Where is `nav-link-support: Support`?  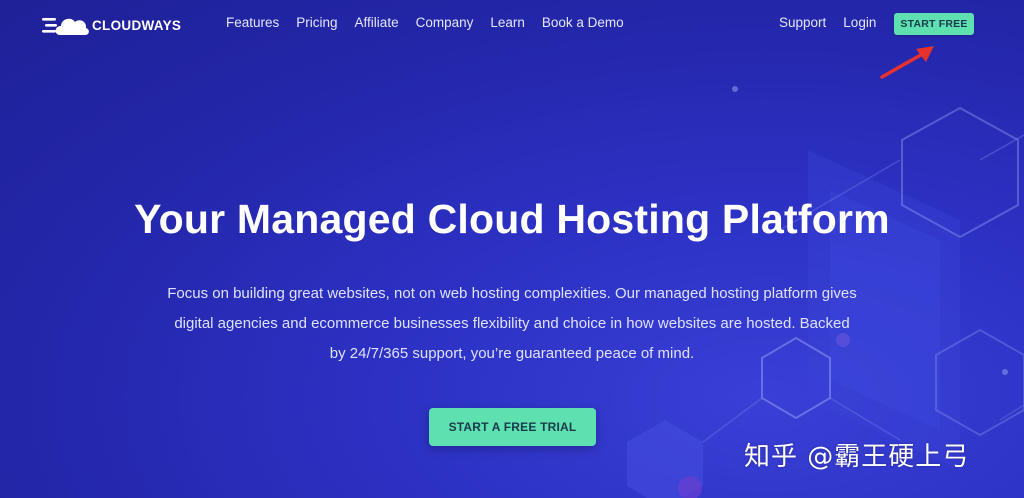
nav-link-support: Support is located at coordinates (802, 22).